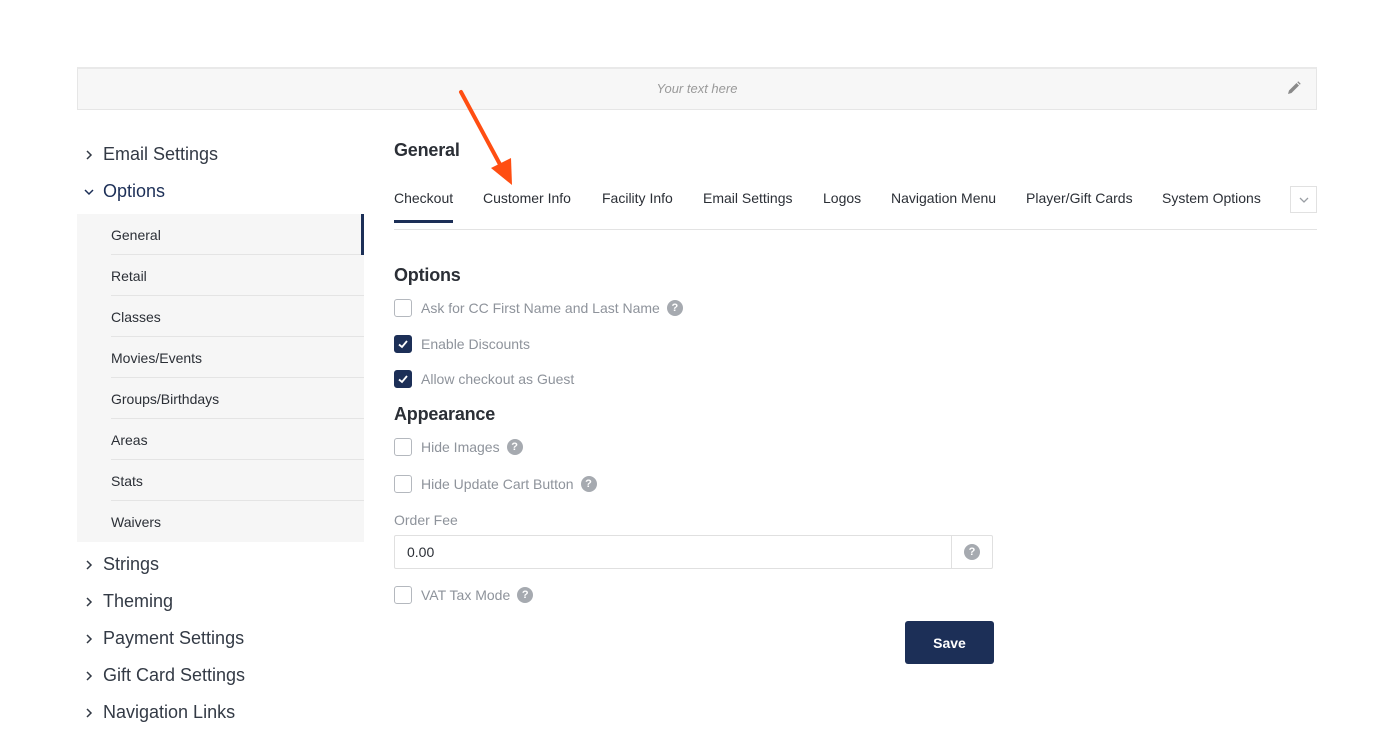 This screenshot has width=1383, height=731. What do you see at coordinates (403, 484) in the screenshot?
I see `hide-update-cart-checkbox` at bounding box center [403, 484].